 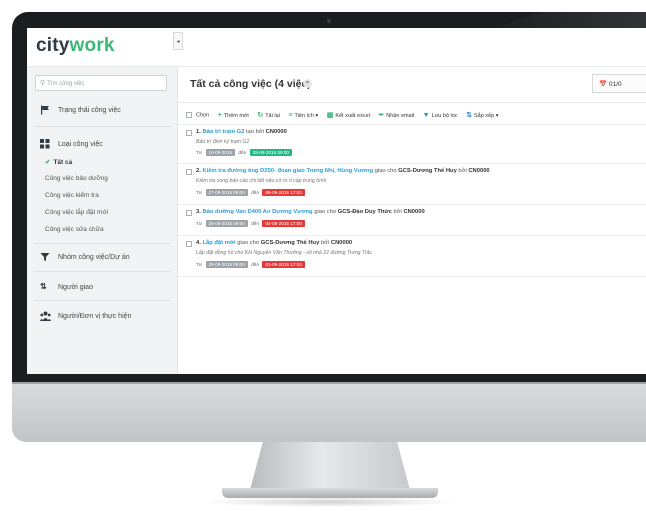 What do you see at coordinates (72, 195) in the screenshot?
I see `sidebar-item-inspection: Công việc kiểm tra` at bounding box center [72, 195].